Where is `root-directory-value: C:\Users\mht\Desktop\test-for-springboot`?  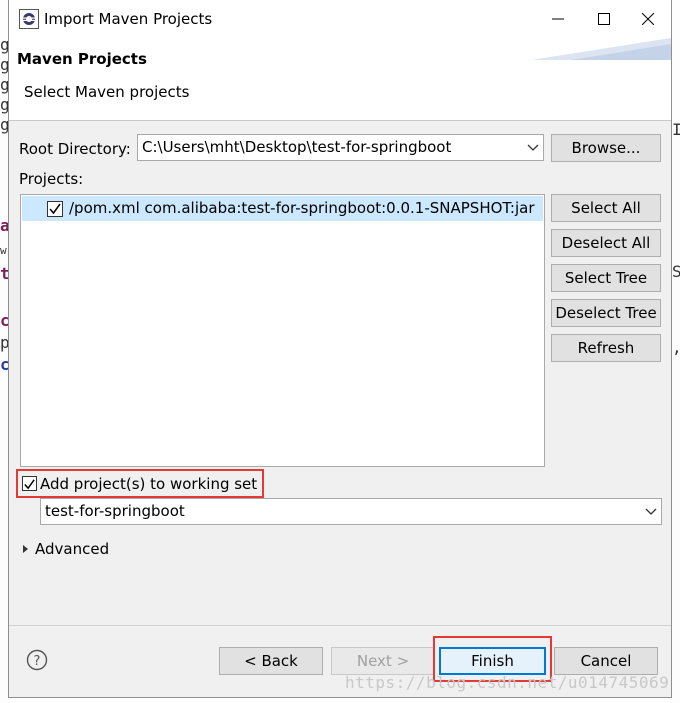
root-directory-value: C:\Users\mht\Desktop\test-for-springboot is located at coordinates (297, 147).